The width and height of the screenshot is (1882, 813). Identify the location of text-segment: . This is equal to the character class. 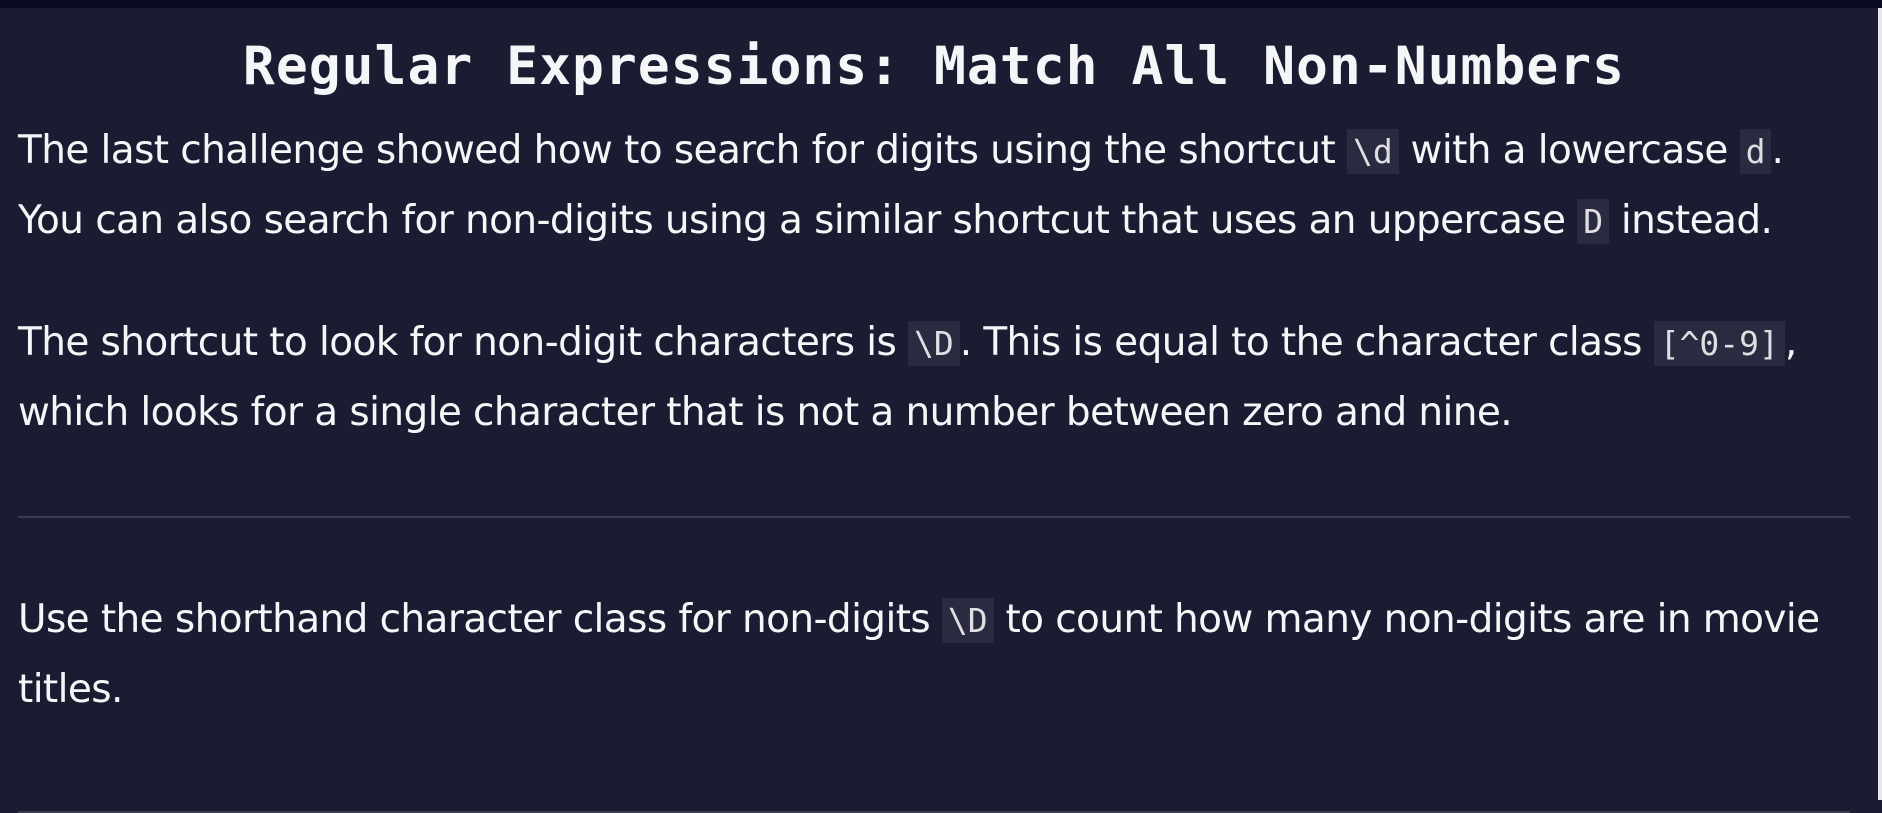
(1306, 342).